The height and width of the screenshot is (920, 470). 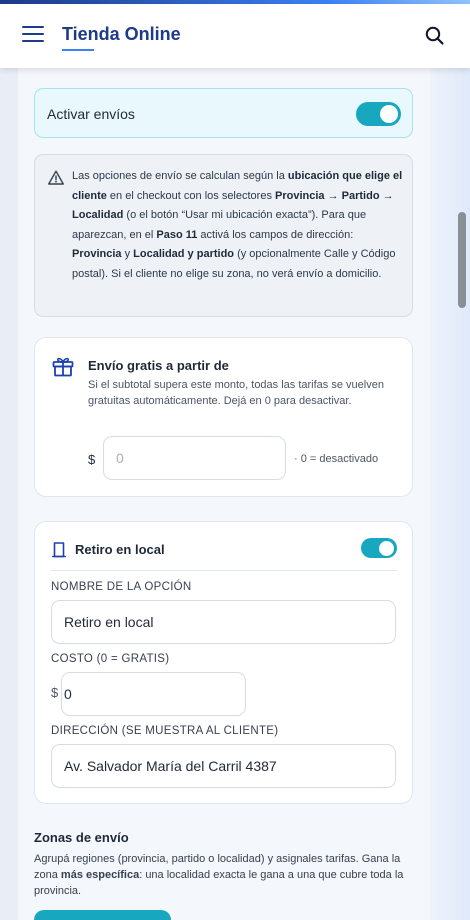 I want to click on add-zone-button, so click(x=102, y=915).